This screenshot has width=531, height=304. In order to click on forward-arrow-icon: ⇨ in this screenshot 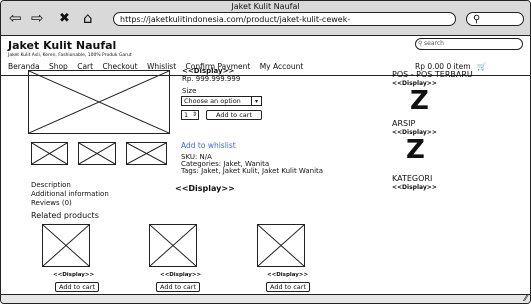, I will do `click(37, 18)`.